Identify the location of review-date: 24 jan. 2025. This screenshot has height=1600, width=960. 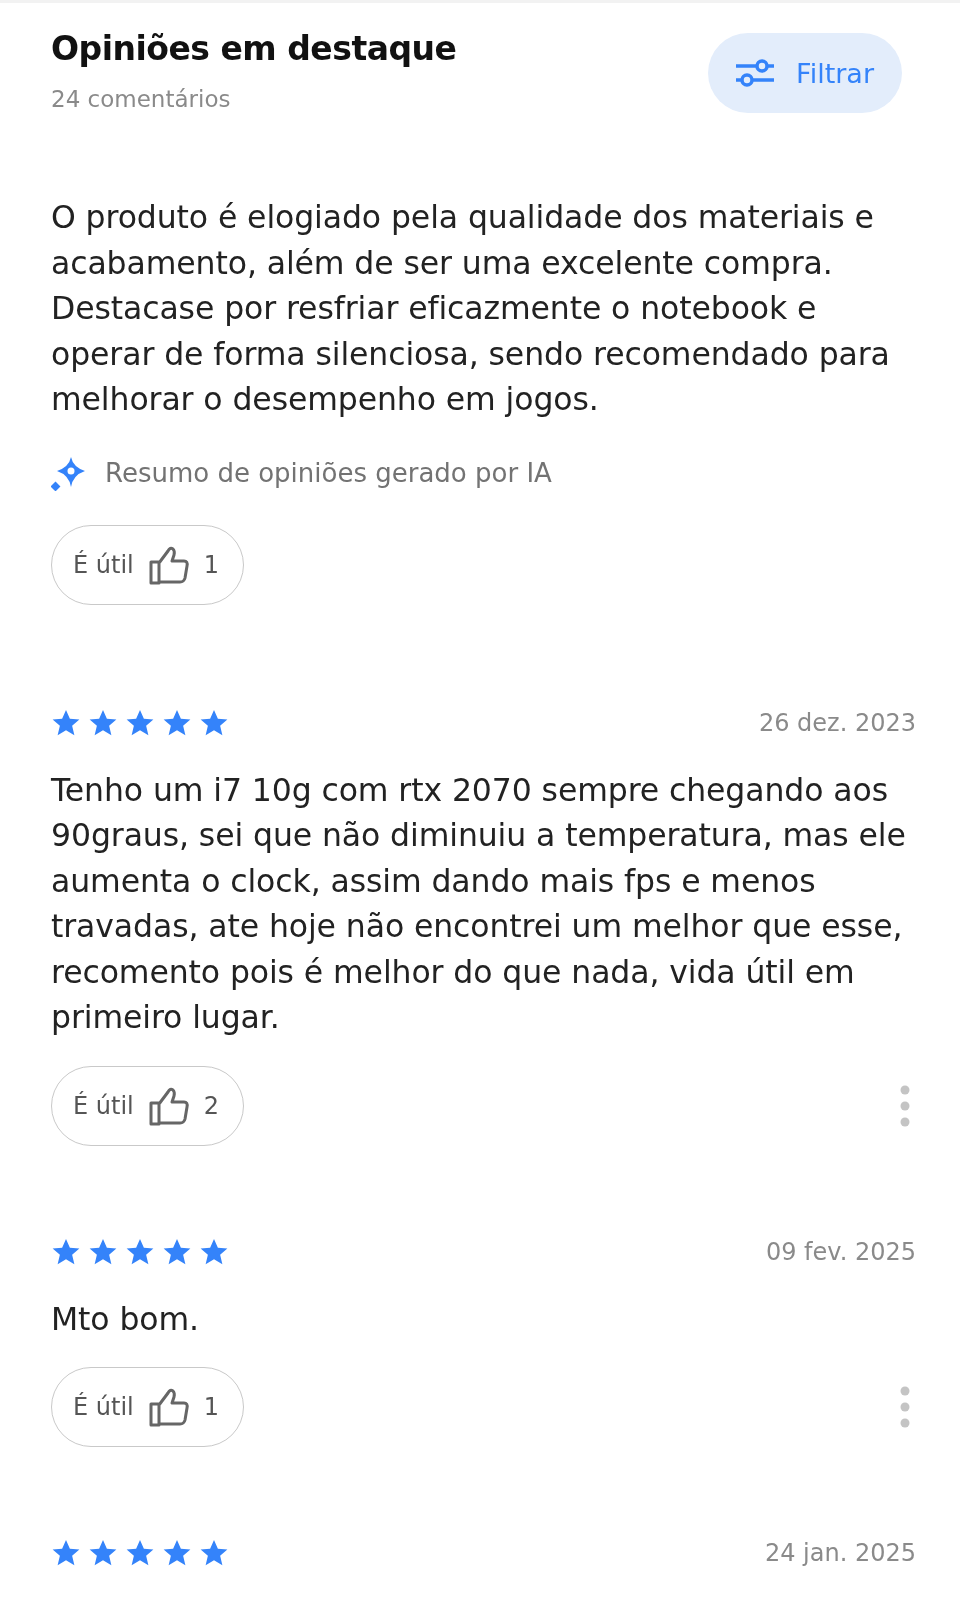
(840, 1553).